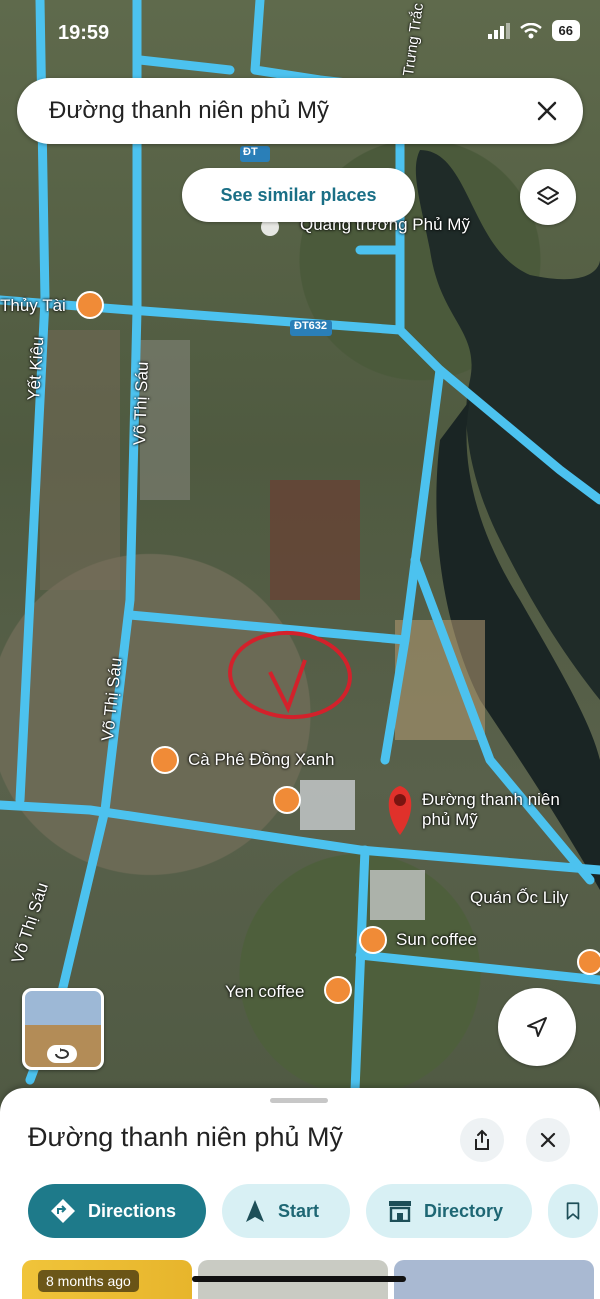  I want to click on share-button, so click(482, 1140).